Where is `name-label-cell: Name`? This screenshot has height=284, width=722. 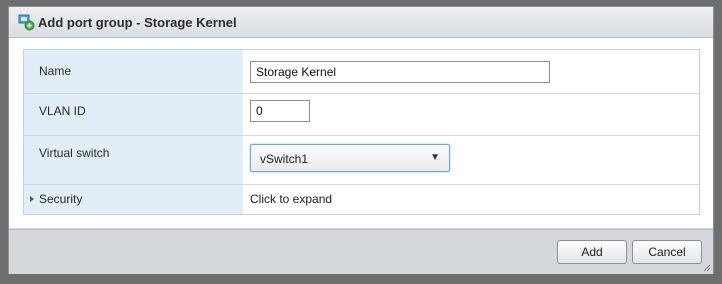
name-label-cell: Name is located at coordinates (133, 71).